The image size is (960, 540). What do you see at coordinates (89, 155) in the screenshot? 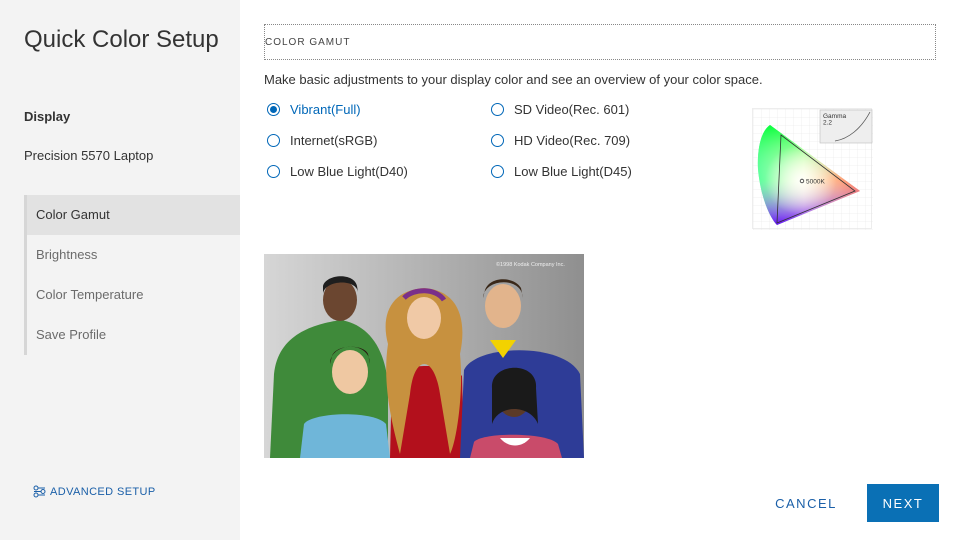
I see `display-model: Precision 5570 Laptop` at bounding box center [89, 155].